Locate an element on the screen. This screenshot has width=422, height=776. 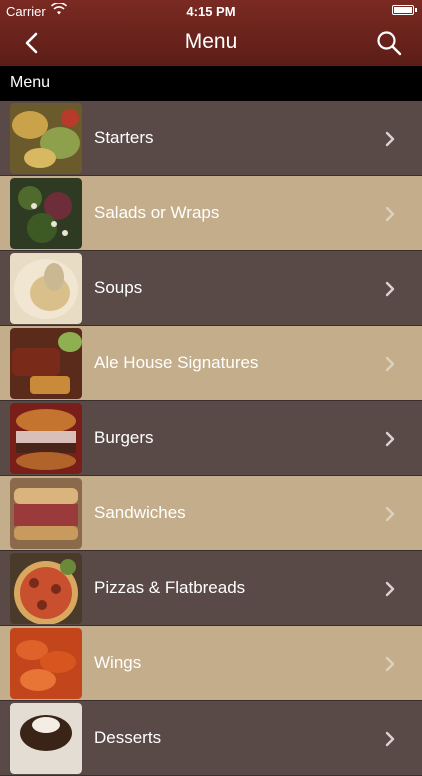
page-title: Menu is located at coordinates (211, 41).